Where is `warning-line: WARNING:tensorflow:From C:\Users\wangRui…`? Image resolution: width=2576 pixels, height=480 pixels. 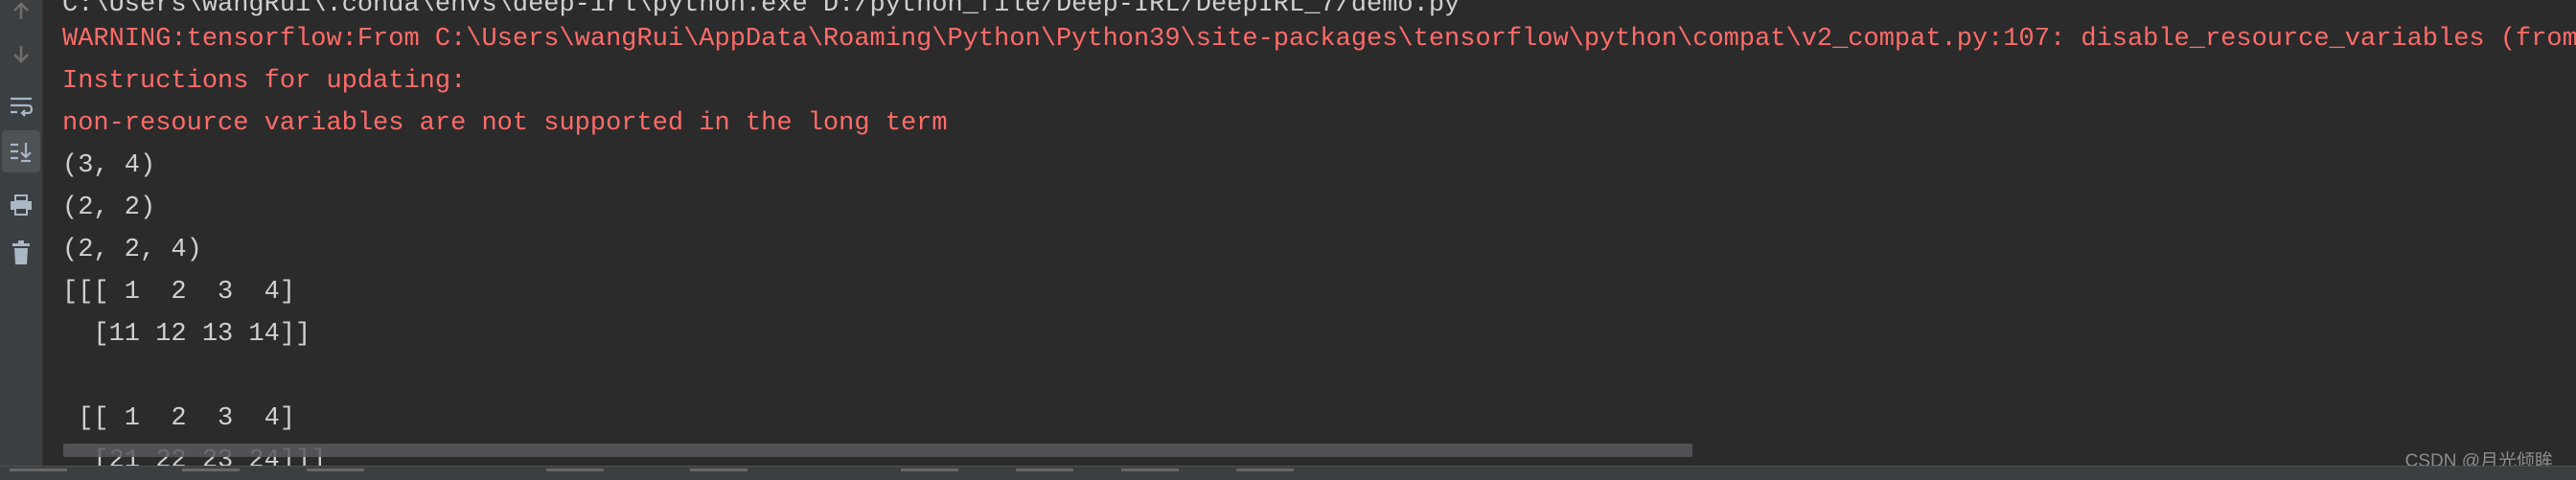 warning-line: WARNING:tensorflow:From C:\Users\wangRui… is located at coordinates (1319, 39).